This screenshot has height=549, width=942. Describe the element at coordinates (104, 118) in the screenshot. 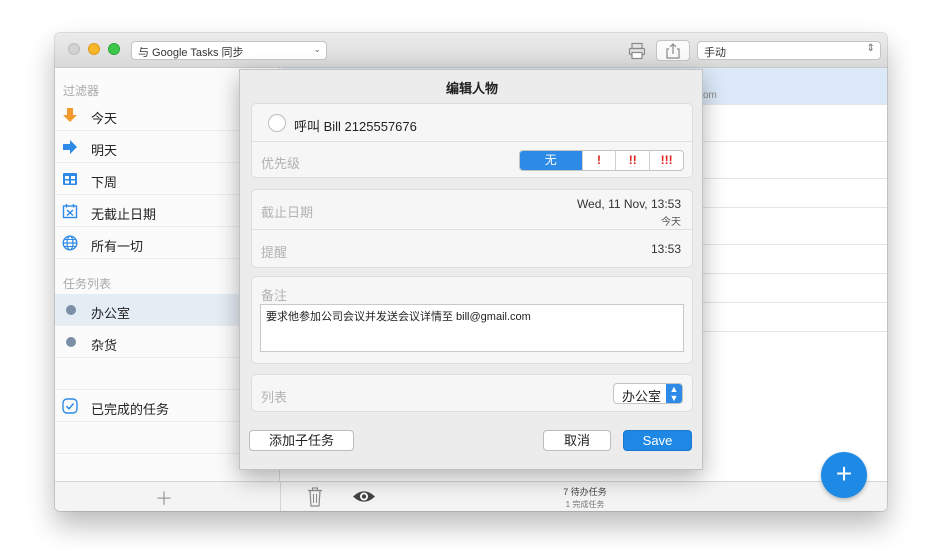

I see `sidebar-item-label: 今天` at that location.